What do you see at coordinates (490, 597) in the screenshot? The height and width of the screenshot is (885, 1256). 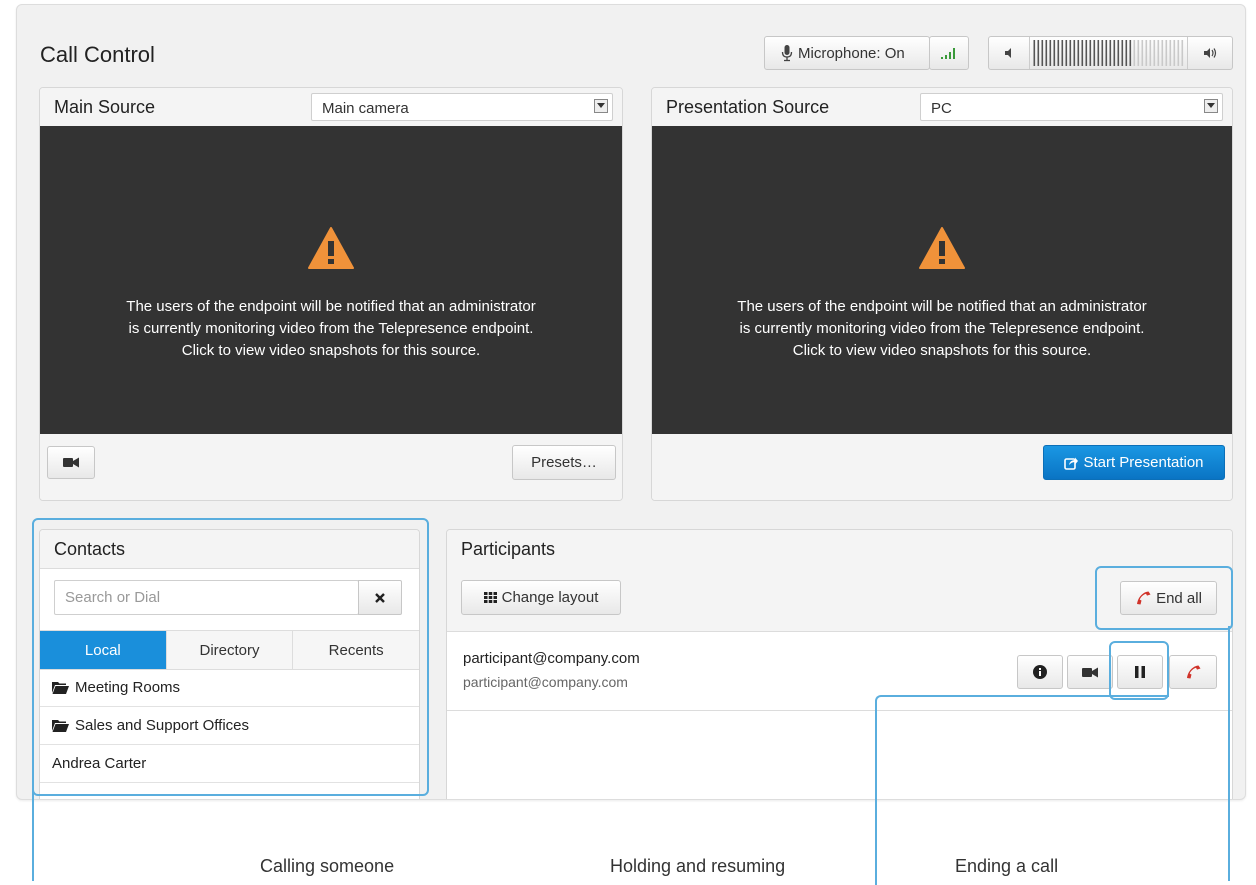 I see `grid-icon` at bounding box center [490, 597].